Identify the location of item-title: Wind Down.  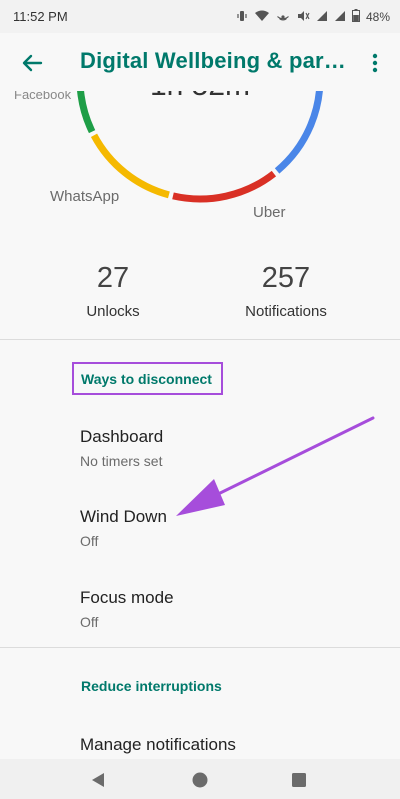
(123, 516).